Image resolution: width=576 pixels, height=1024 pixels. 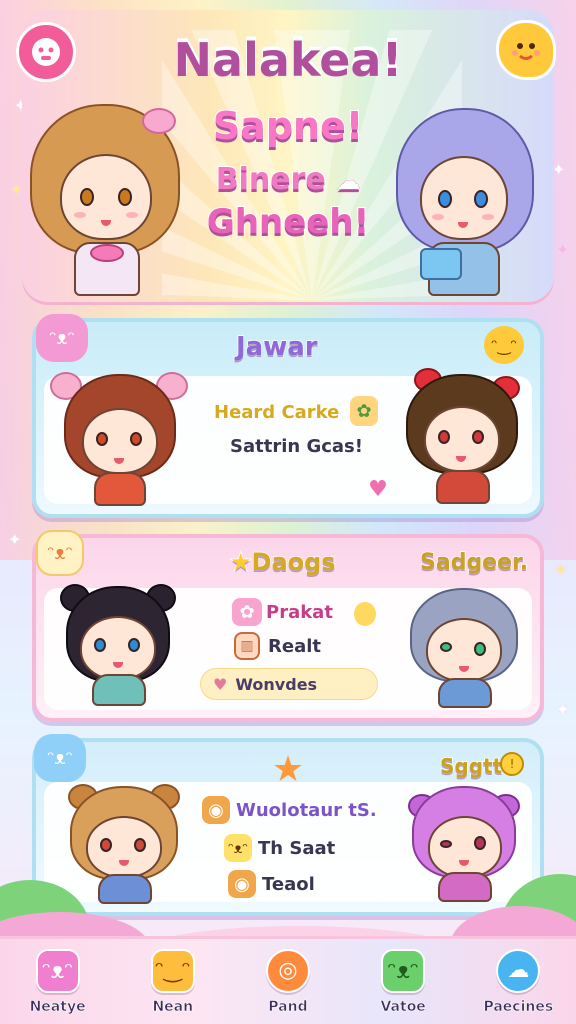 What do you see at coordinates (300, 613) in the screenshot?
I see `card2-item1: Prakat` at bounding box center [300, 613].